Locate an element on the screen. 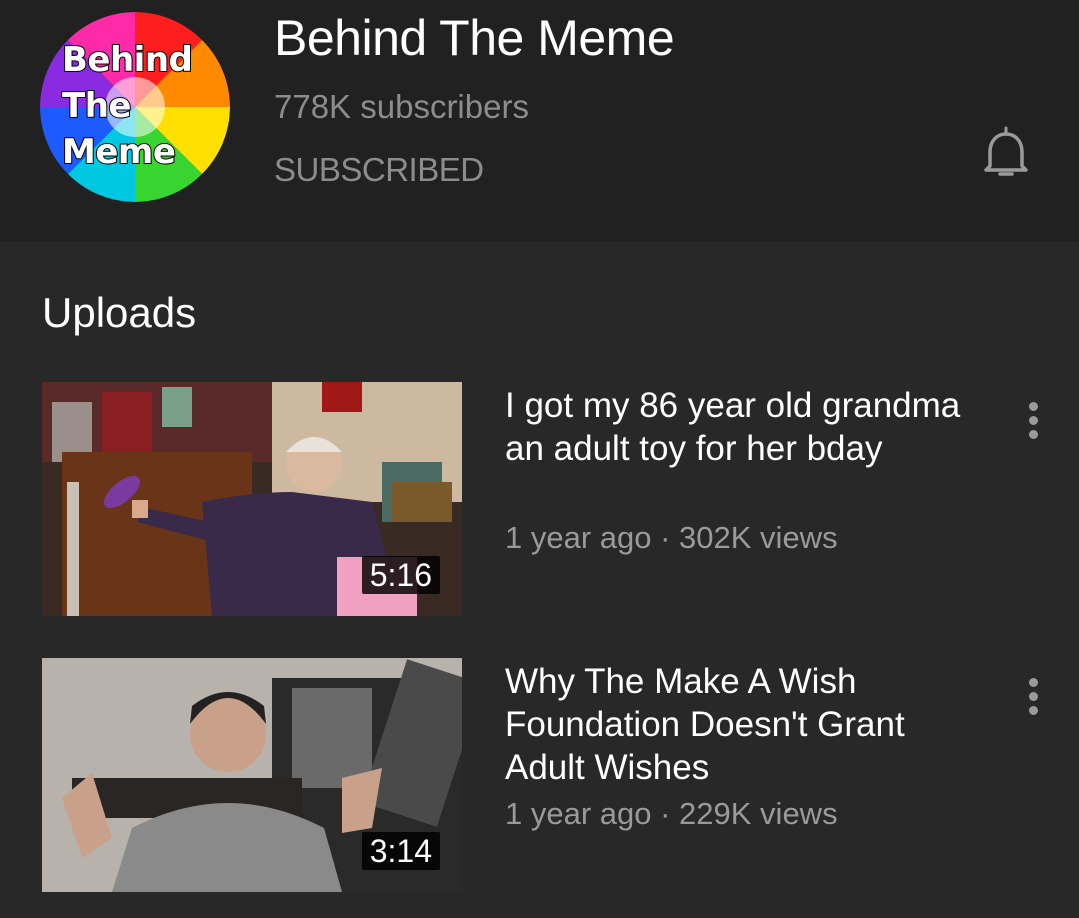 The height and width of the screenshot is (918, 1079). avatar-wordmark: Behind The Meme is located at coordinates (135, 107).